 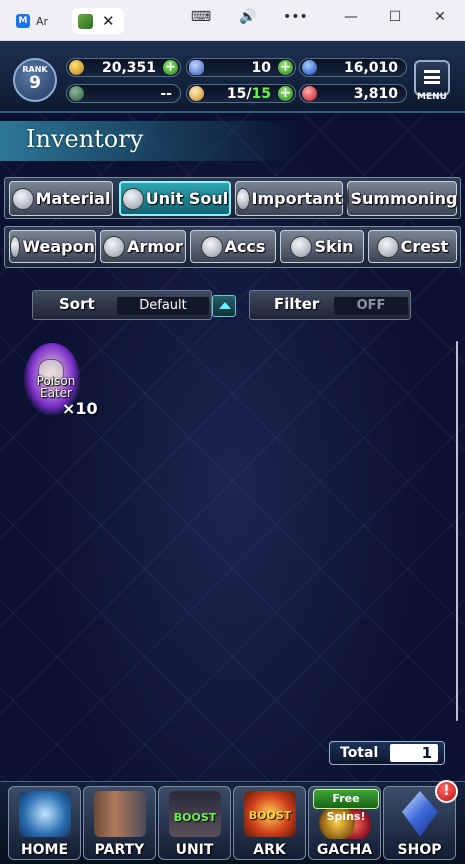 What do you see at coordinates (269, 850) in the screenshot?
I see `nav-ark-label: ARK` at bounding box center [269, 850].